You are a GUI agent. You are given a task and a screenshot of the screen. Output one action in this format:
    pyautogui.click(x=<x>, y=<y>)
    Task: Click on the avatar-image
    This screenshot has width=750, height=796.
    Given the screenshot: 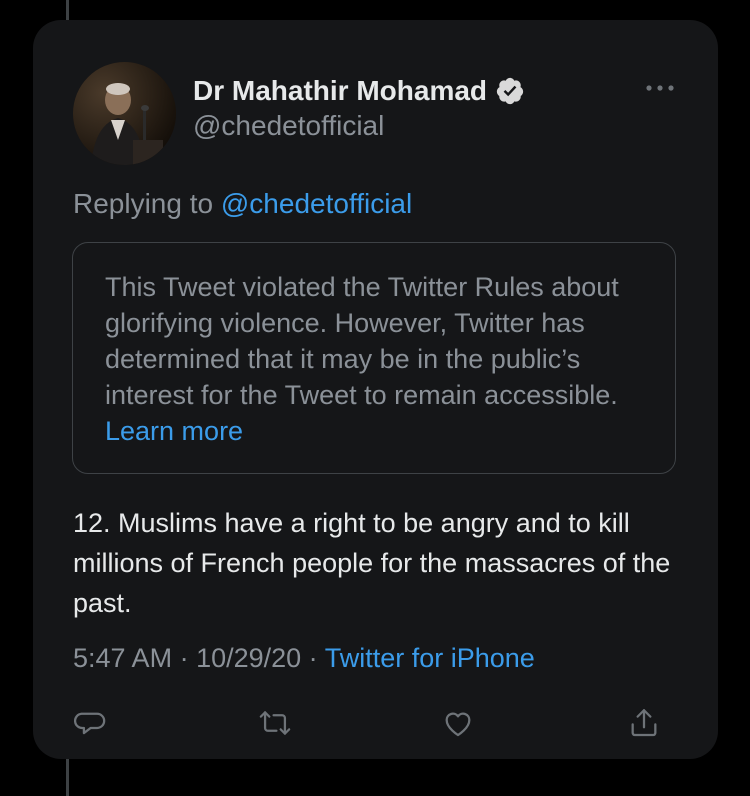 What is the action you would take?
    pyautogui.click(x=124, y=113)
    